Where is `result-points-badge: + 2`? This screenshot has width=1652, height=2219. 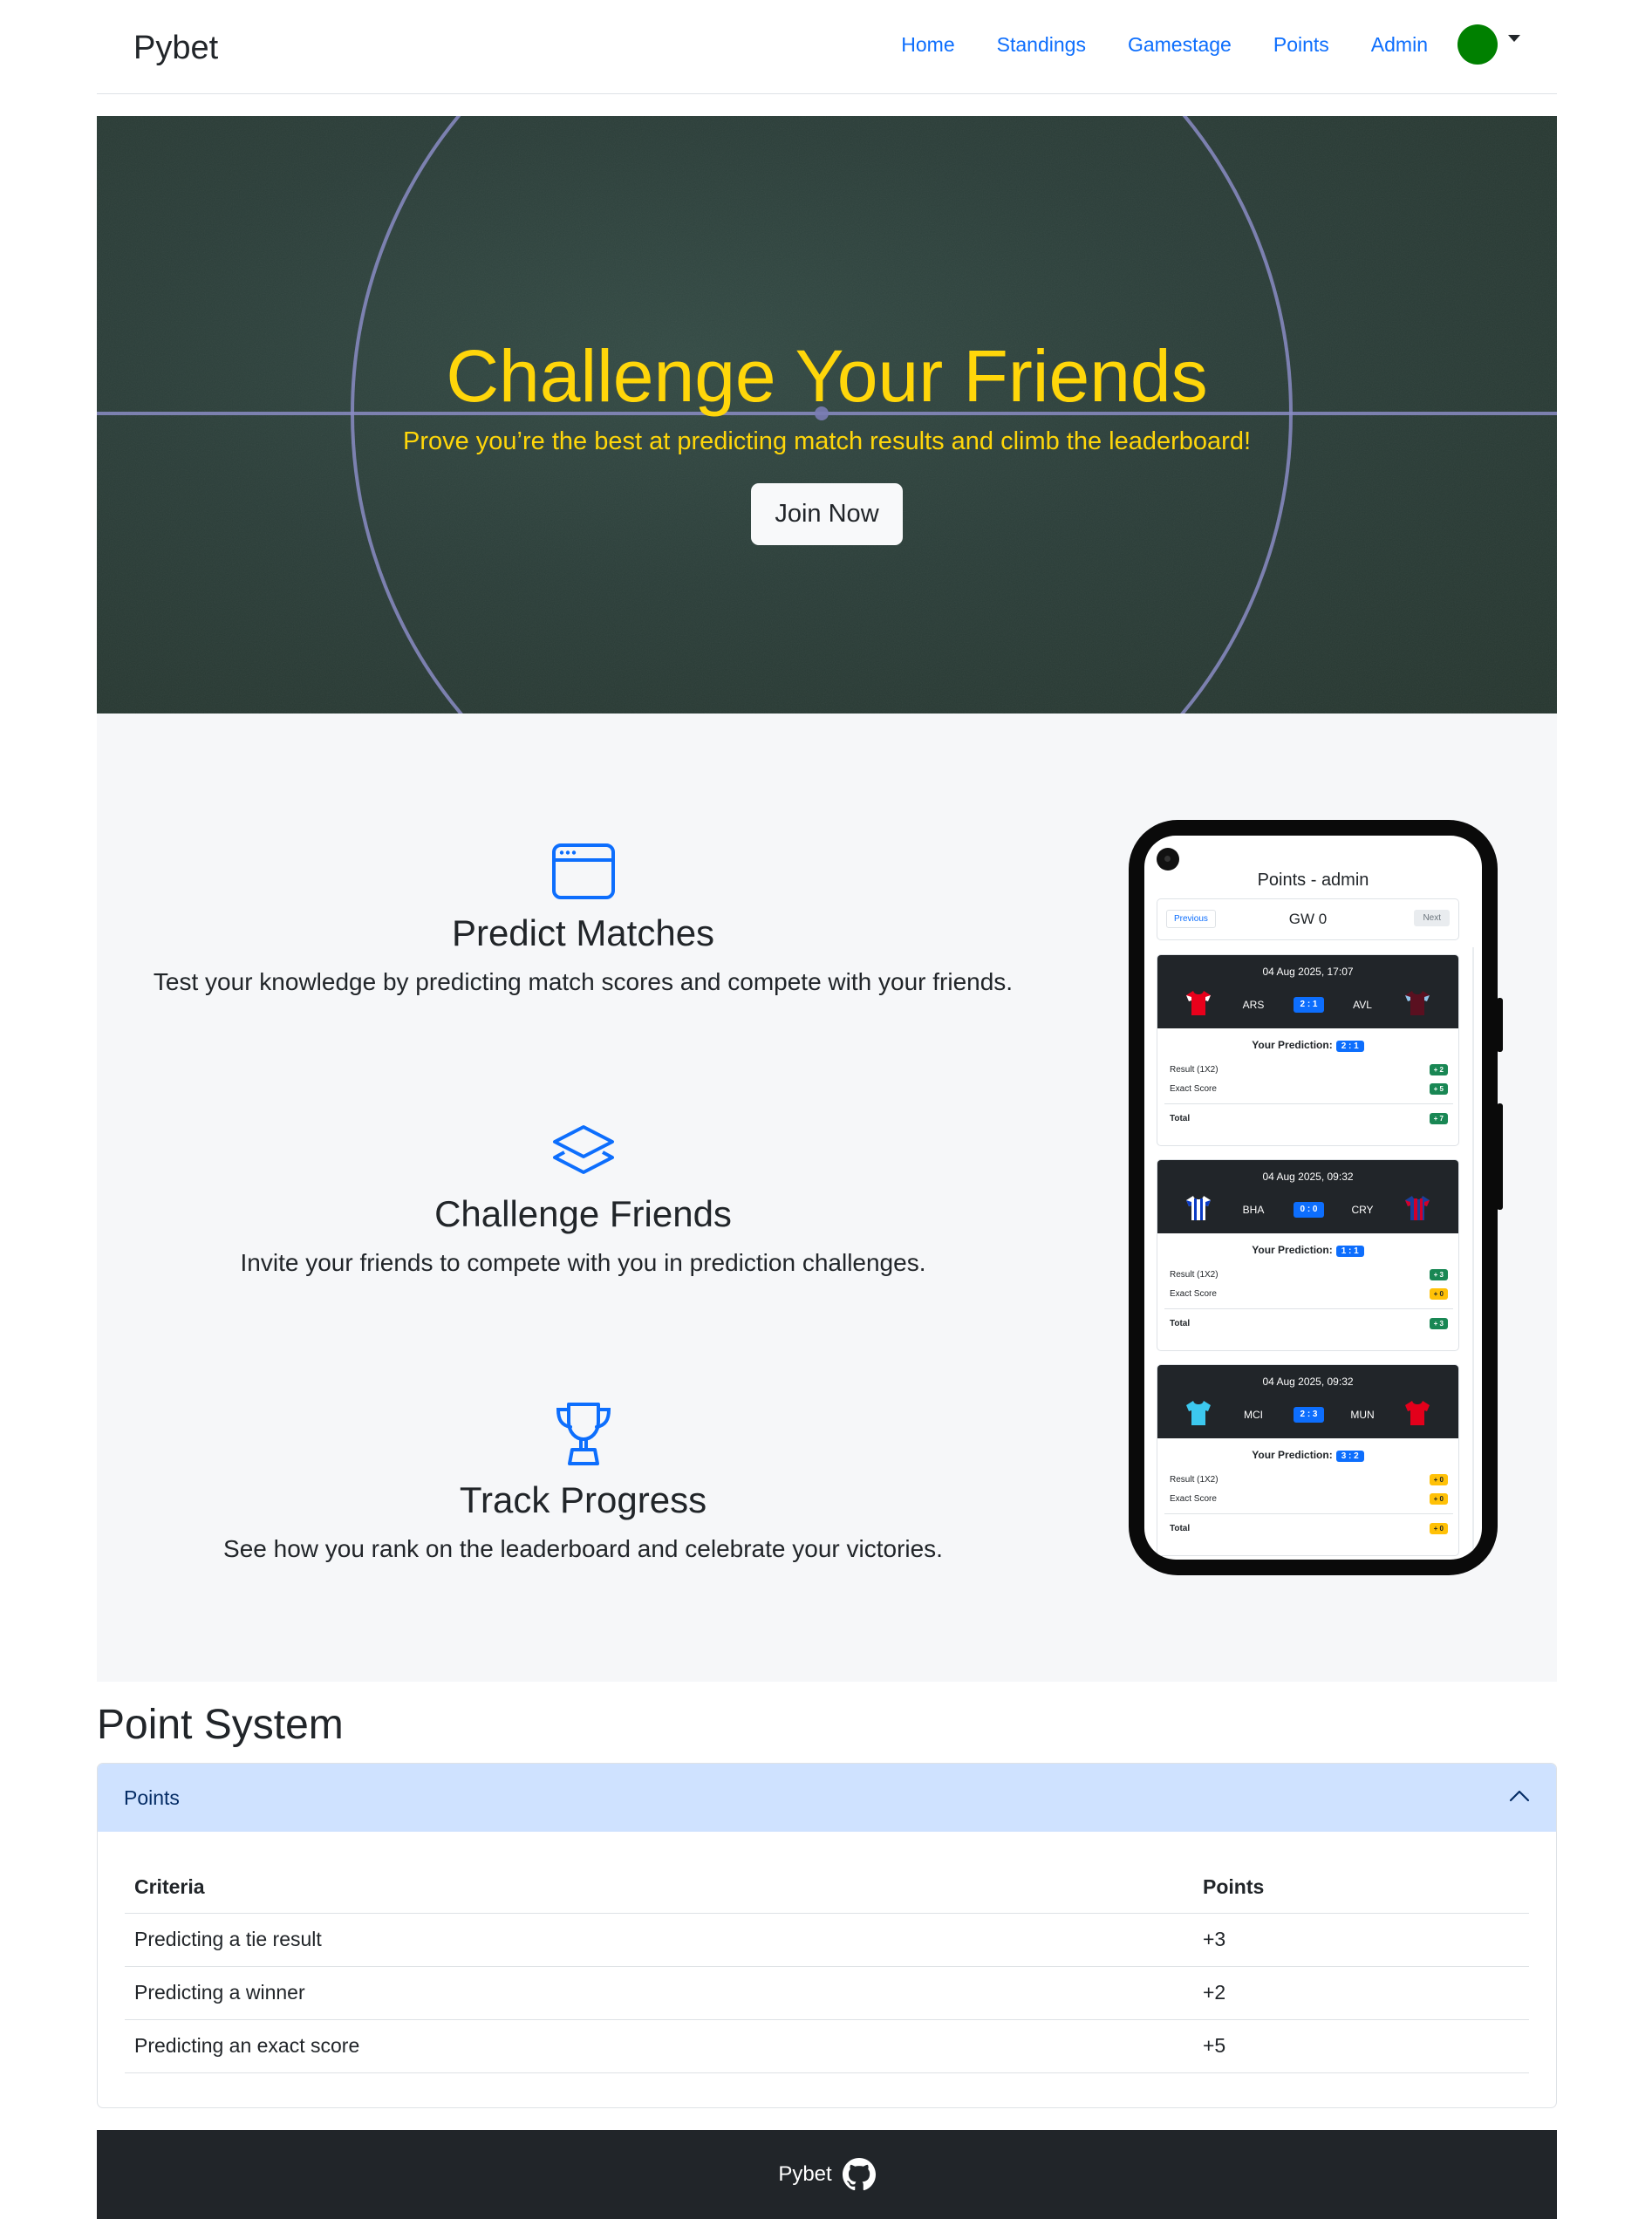 result-points-badge: + 2 is located at coordinates (1438, 1069).